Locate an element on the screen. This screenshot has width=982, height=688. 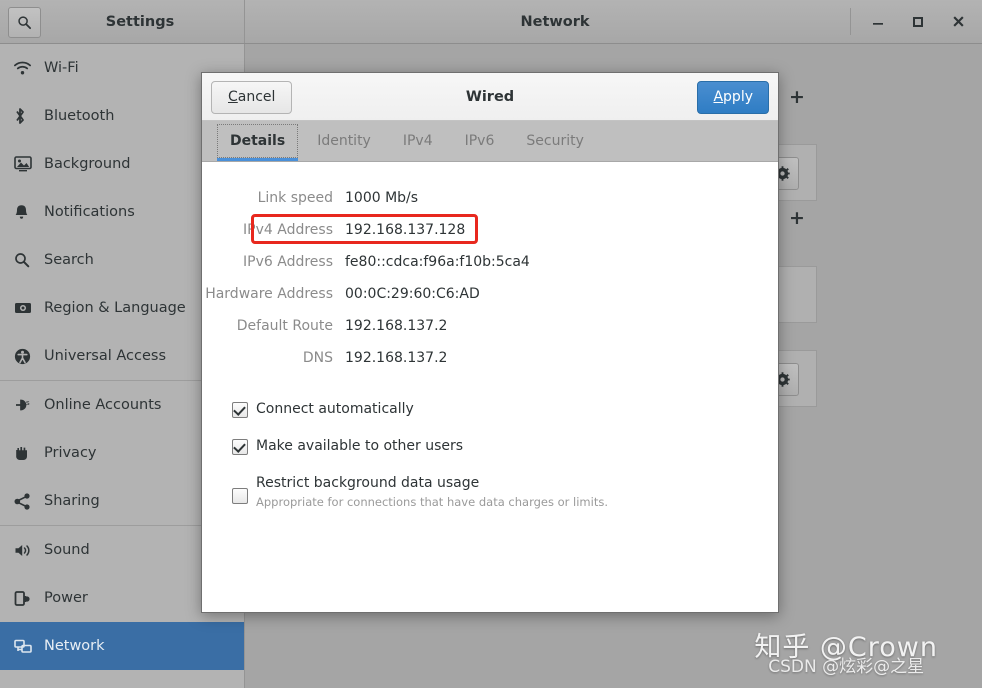
svg-text: s is located at coordinates (28, 403).